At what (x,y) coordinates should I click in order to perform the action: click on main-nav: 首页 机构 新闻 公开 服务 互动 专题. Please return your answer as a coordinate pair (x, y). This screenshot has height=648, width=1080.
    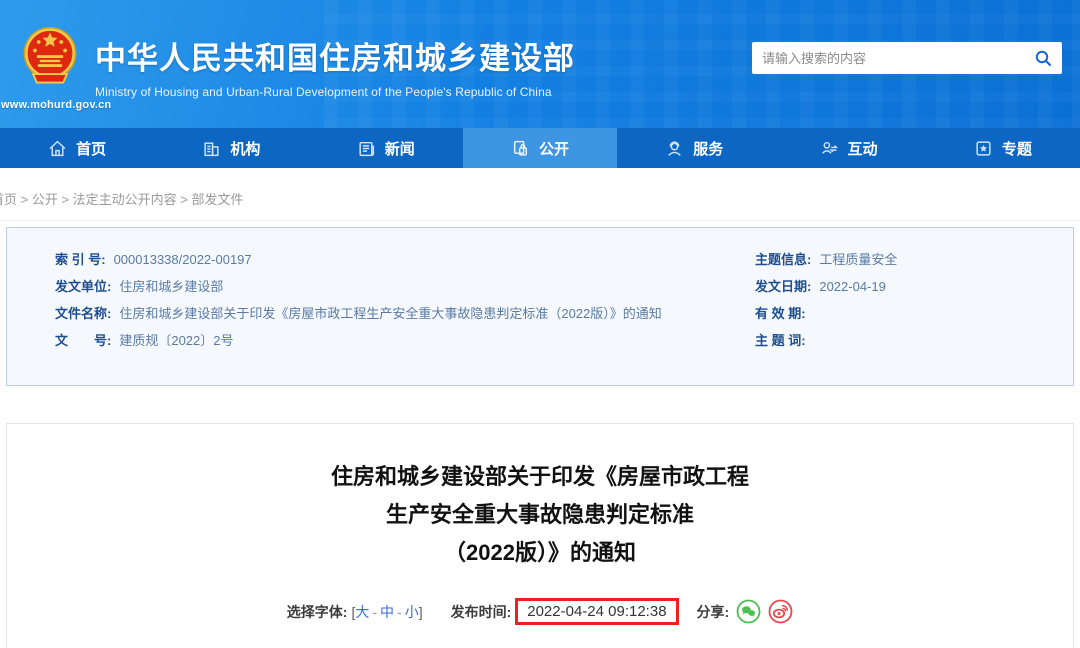
    Looking at the image, I should click on (540, 148).